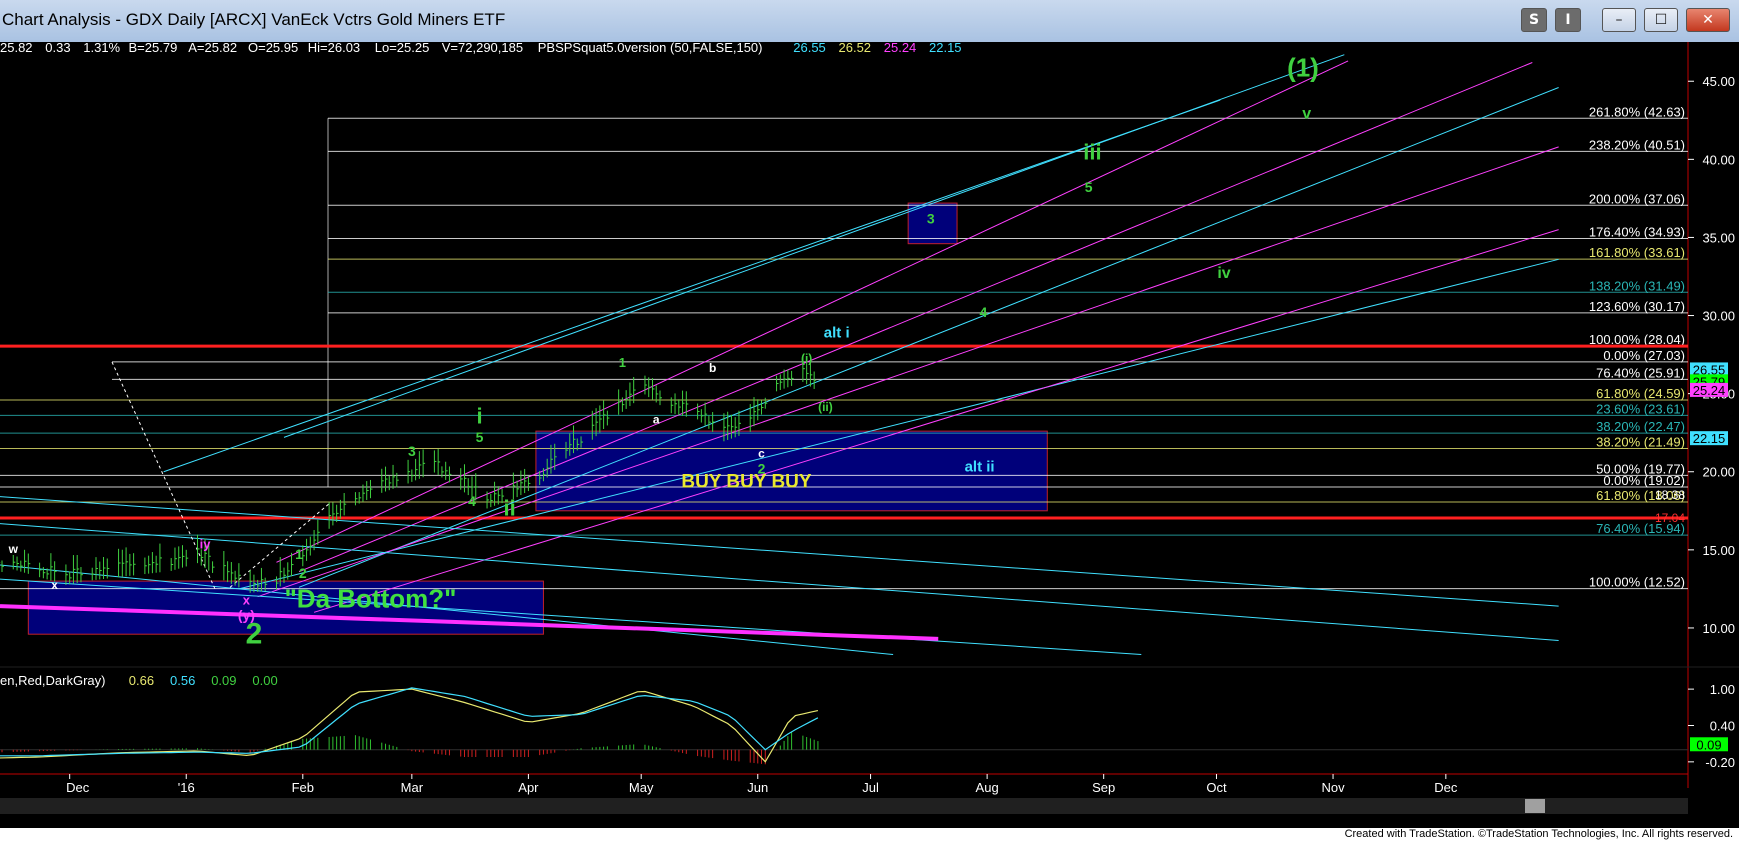  I want to click on wave-label: iii, so click(1092, 151).